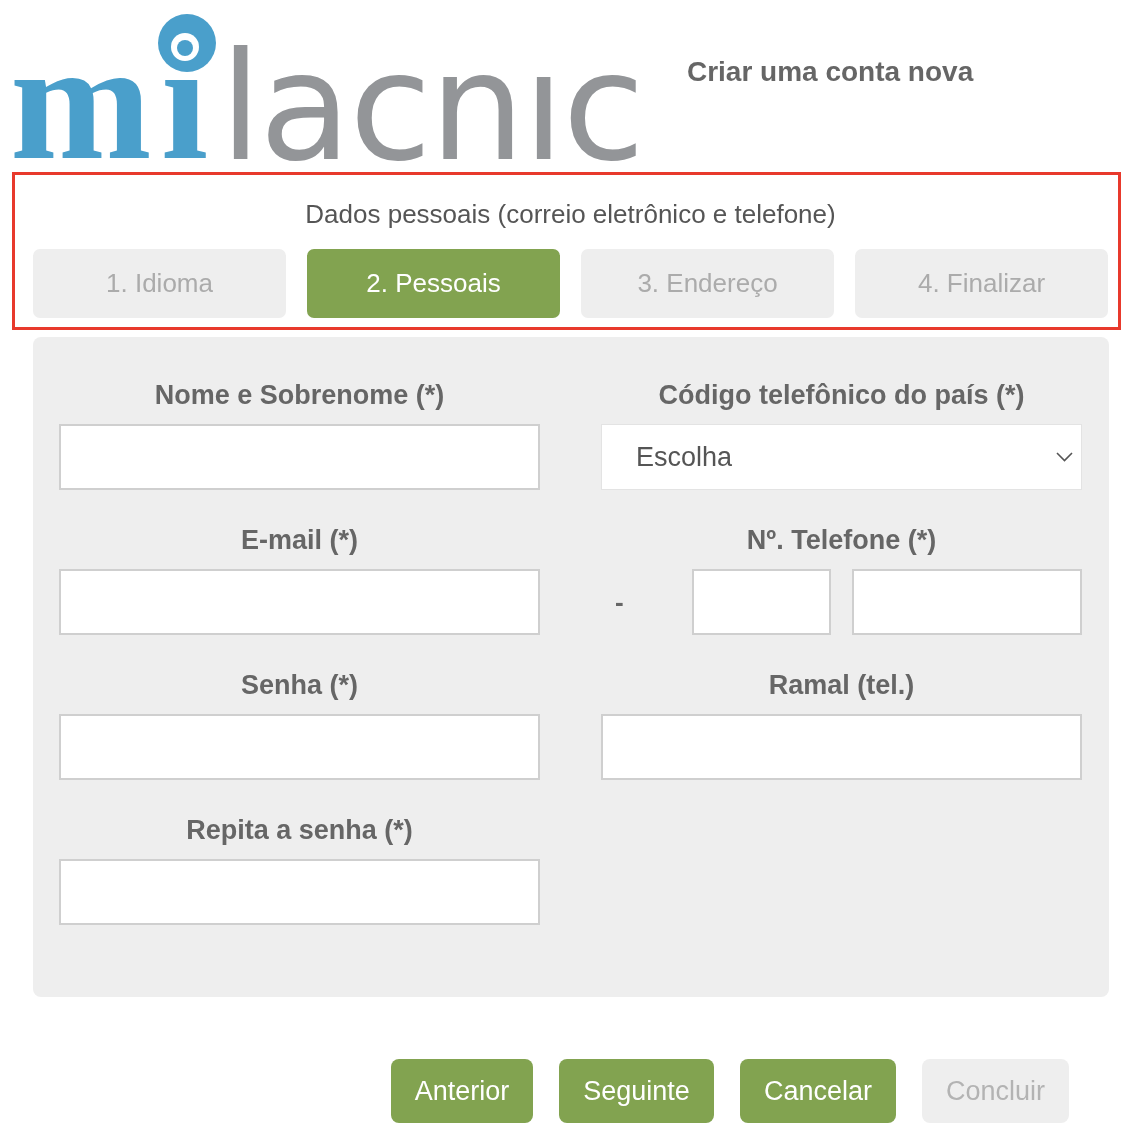 The height and width of the screenshot is (1140, 1130). What do you see at coordinates (462, 1091) in the screenshot?
I see `action-button: Anterior` at bounding box center [462, 1091].